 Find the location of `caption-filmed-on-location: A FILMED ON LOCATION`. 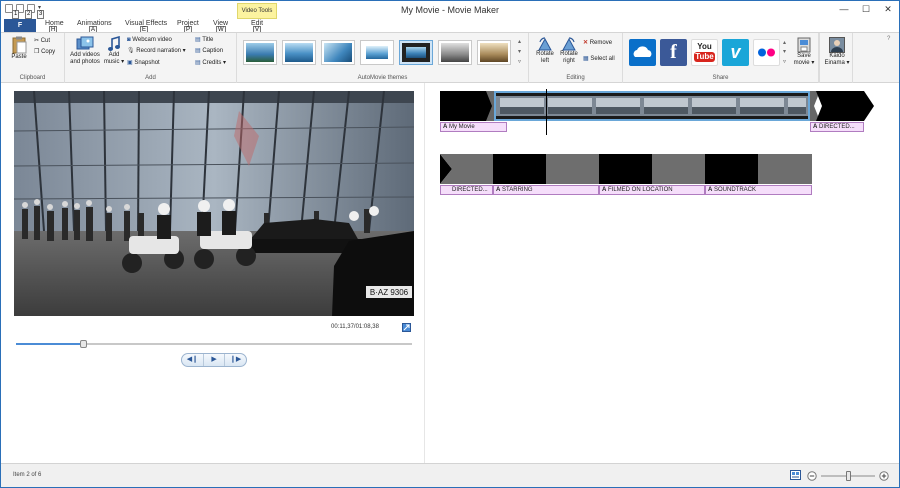

caption-filmed-on-location: A FILMED ON LOCATION is located at coordinates (652, 190).